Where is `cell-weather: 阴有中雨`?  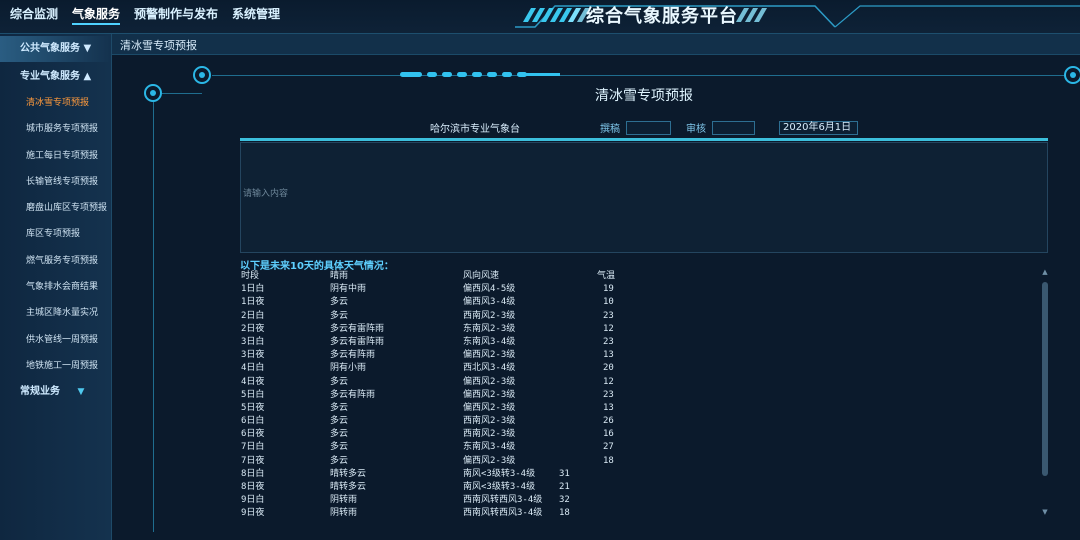 cell-weather: 阴有中雨 is located at coordinates (348, 289).